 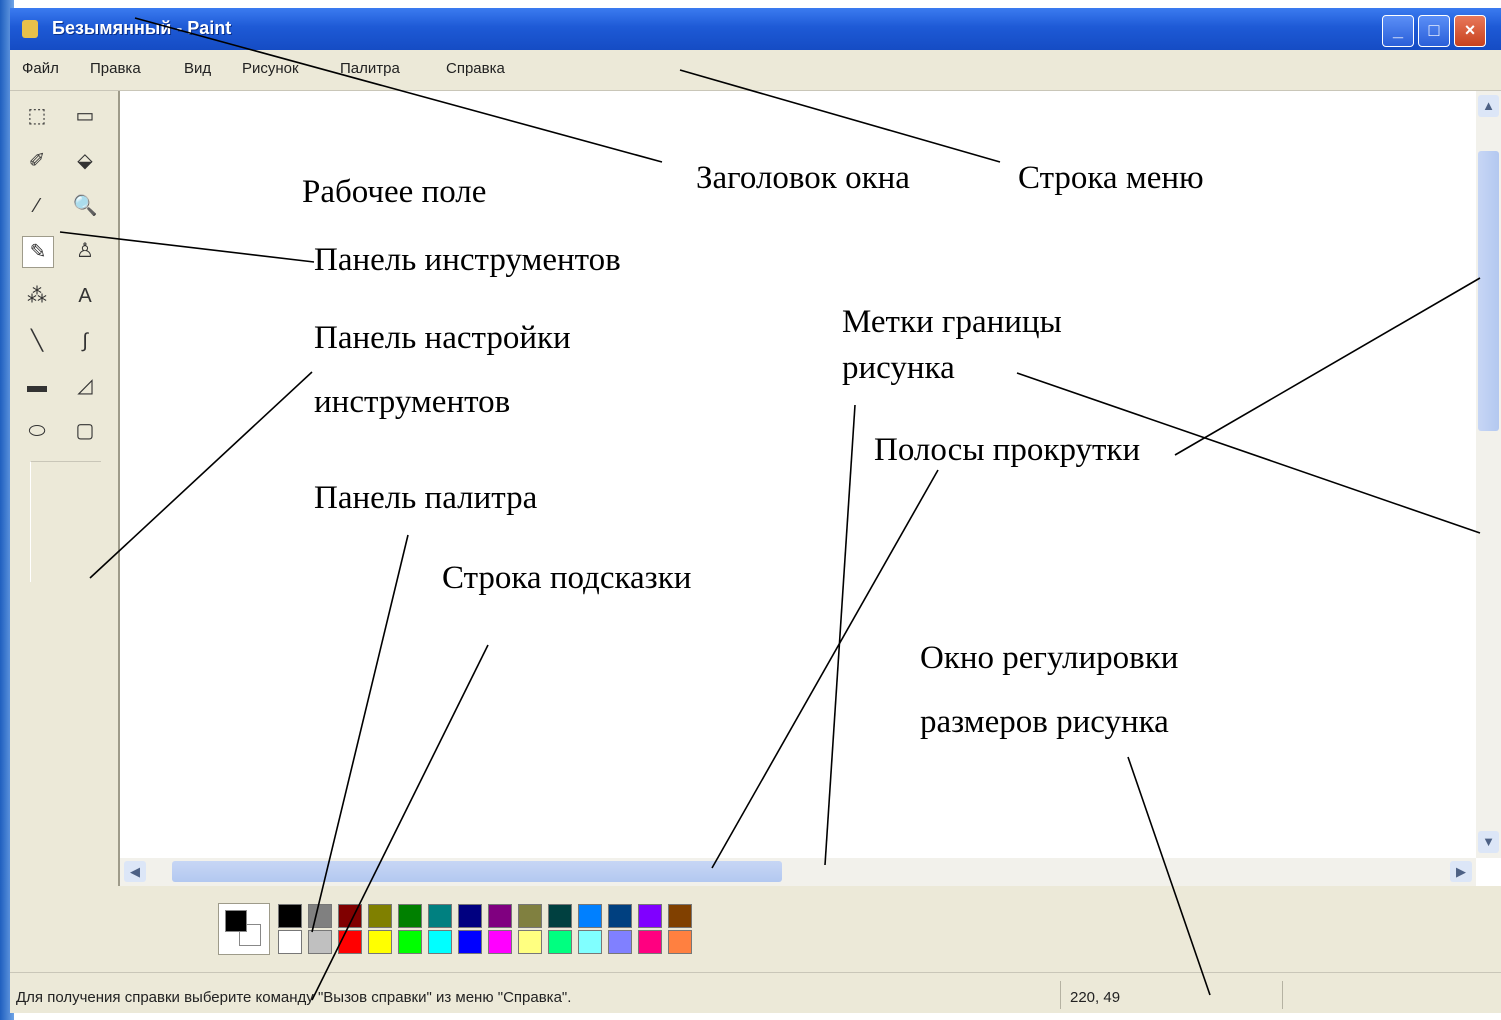 What do you see at coordinates (898, 368) in the screenshot?
I see `label-border-marks-2: рисунка` at bounding box center [898, 368].